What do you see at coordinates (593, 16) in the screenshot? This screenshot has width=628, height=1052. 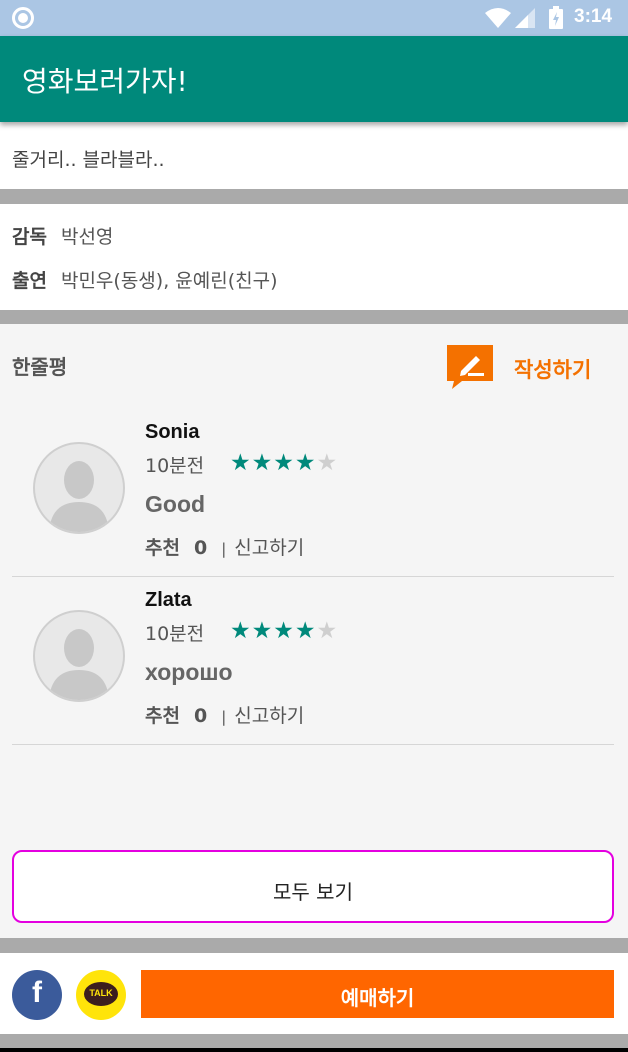 I see `status-time: 3:14` at bounding box center [593, 16].